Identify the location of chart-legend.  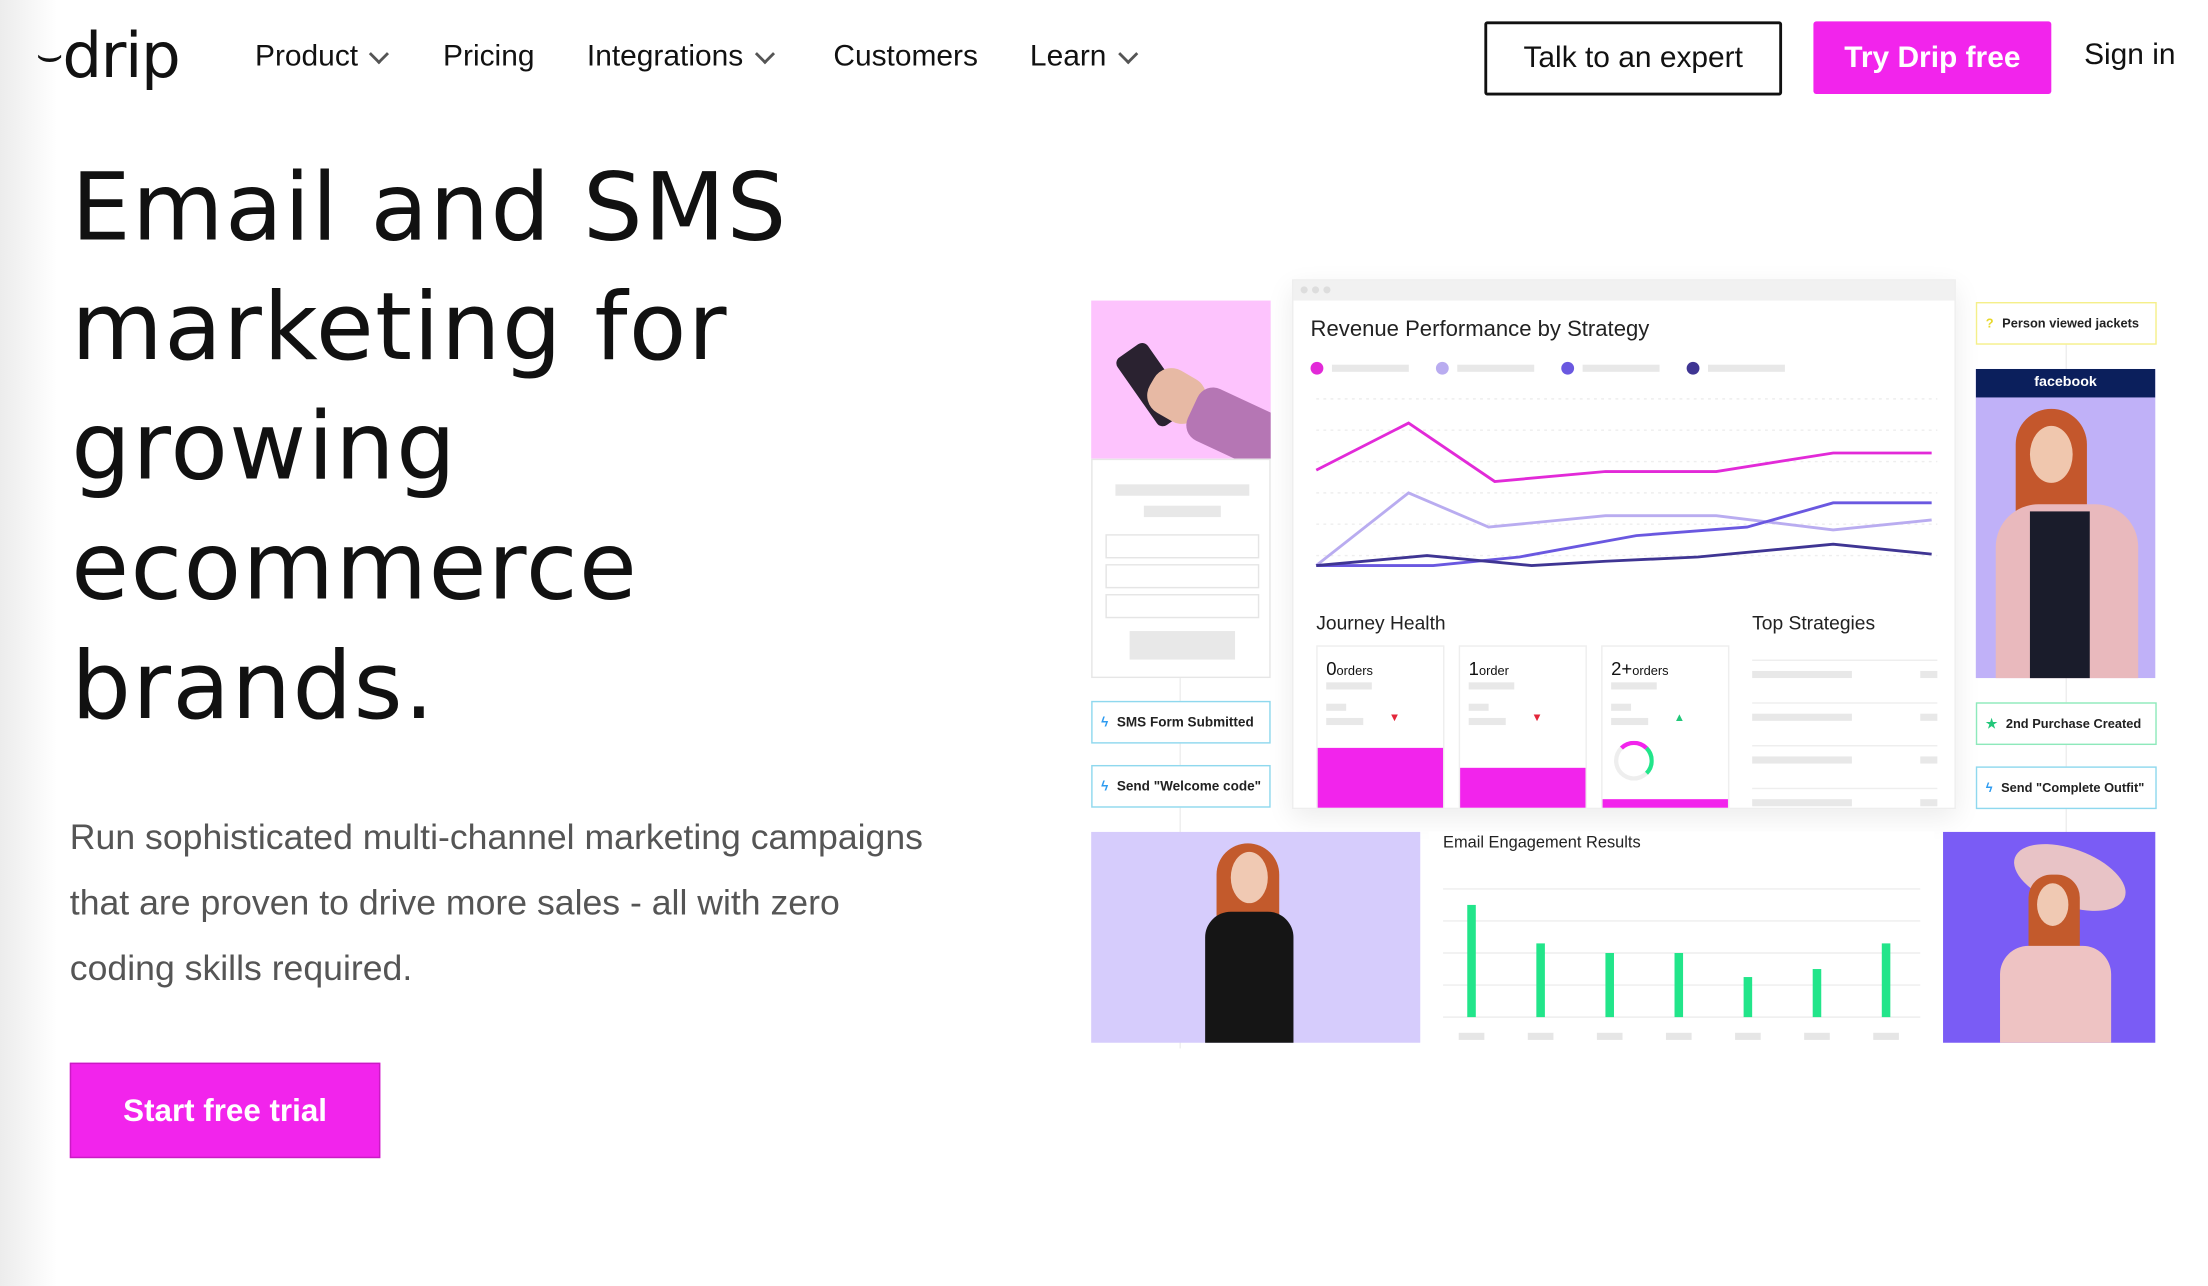
(1624, 367).